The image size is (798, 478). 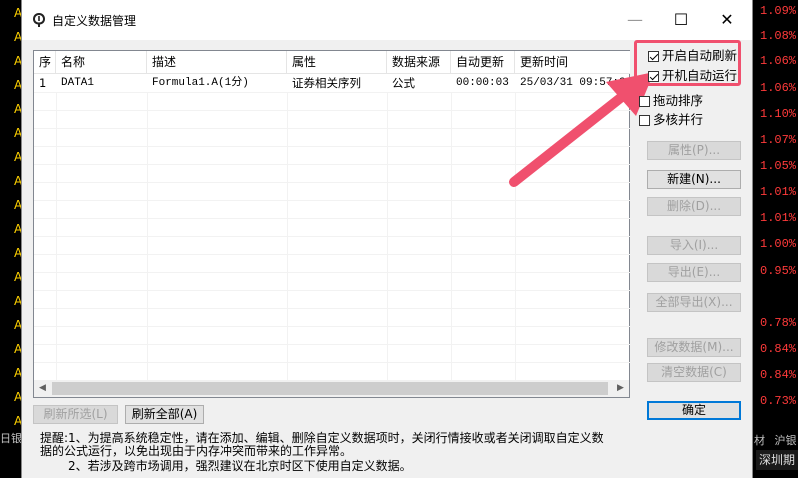 I want to click on column-header-source: 数据来源, so click(x=419, y=62).